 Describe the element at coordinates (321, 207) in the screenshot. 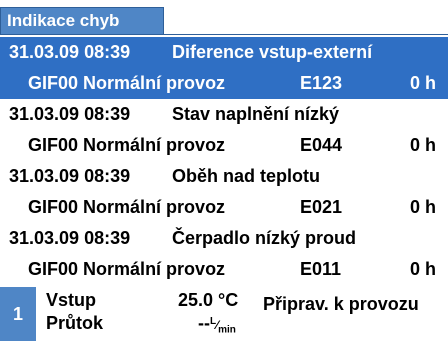

I see `entry-code: E021` at that location.